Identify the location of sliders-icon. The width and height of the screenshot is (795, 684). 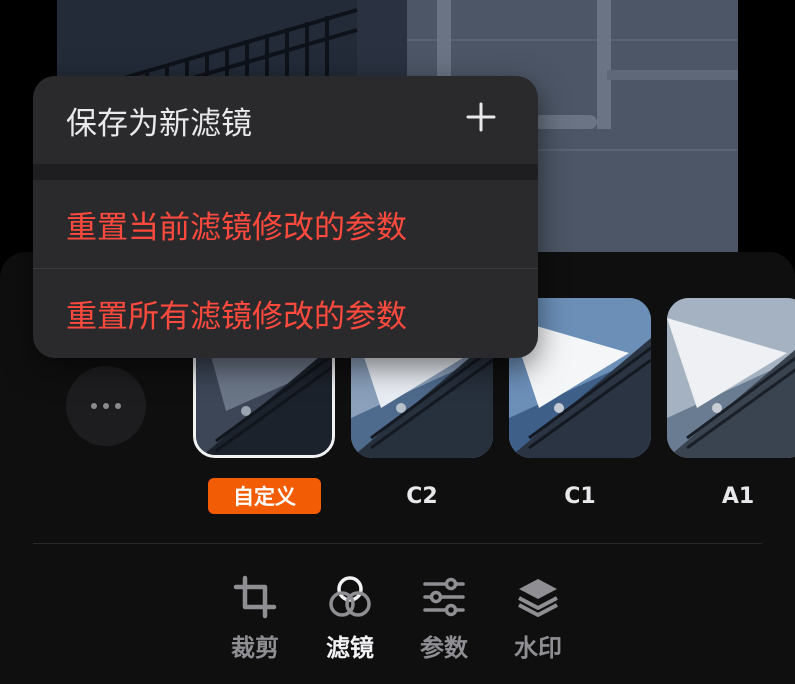
(444, 597).